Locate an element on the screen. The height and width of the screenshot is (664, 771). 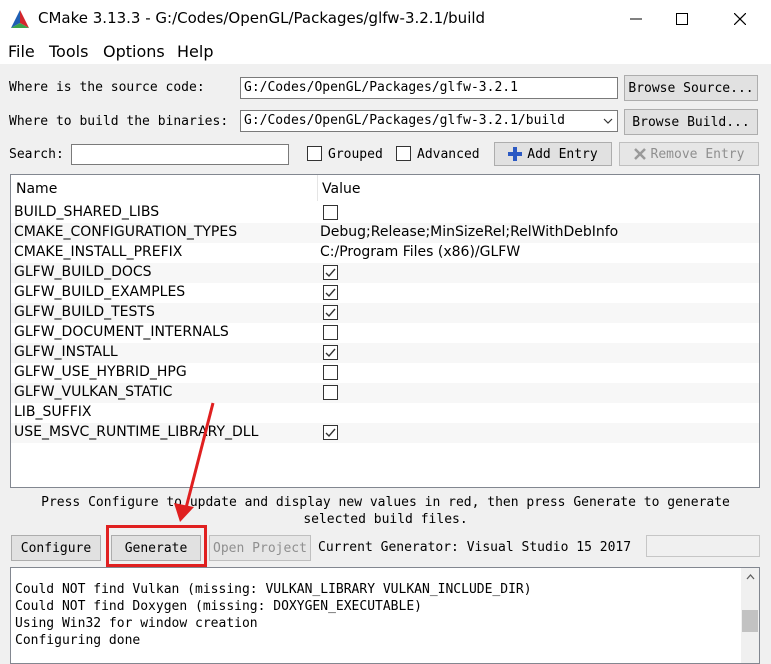
generator-field is located at coordinates (703, 546).